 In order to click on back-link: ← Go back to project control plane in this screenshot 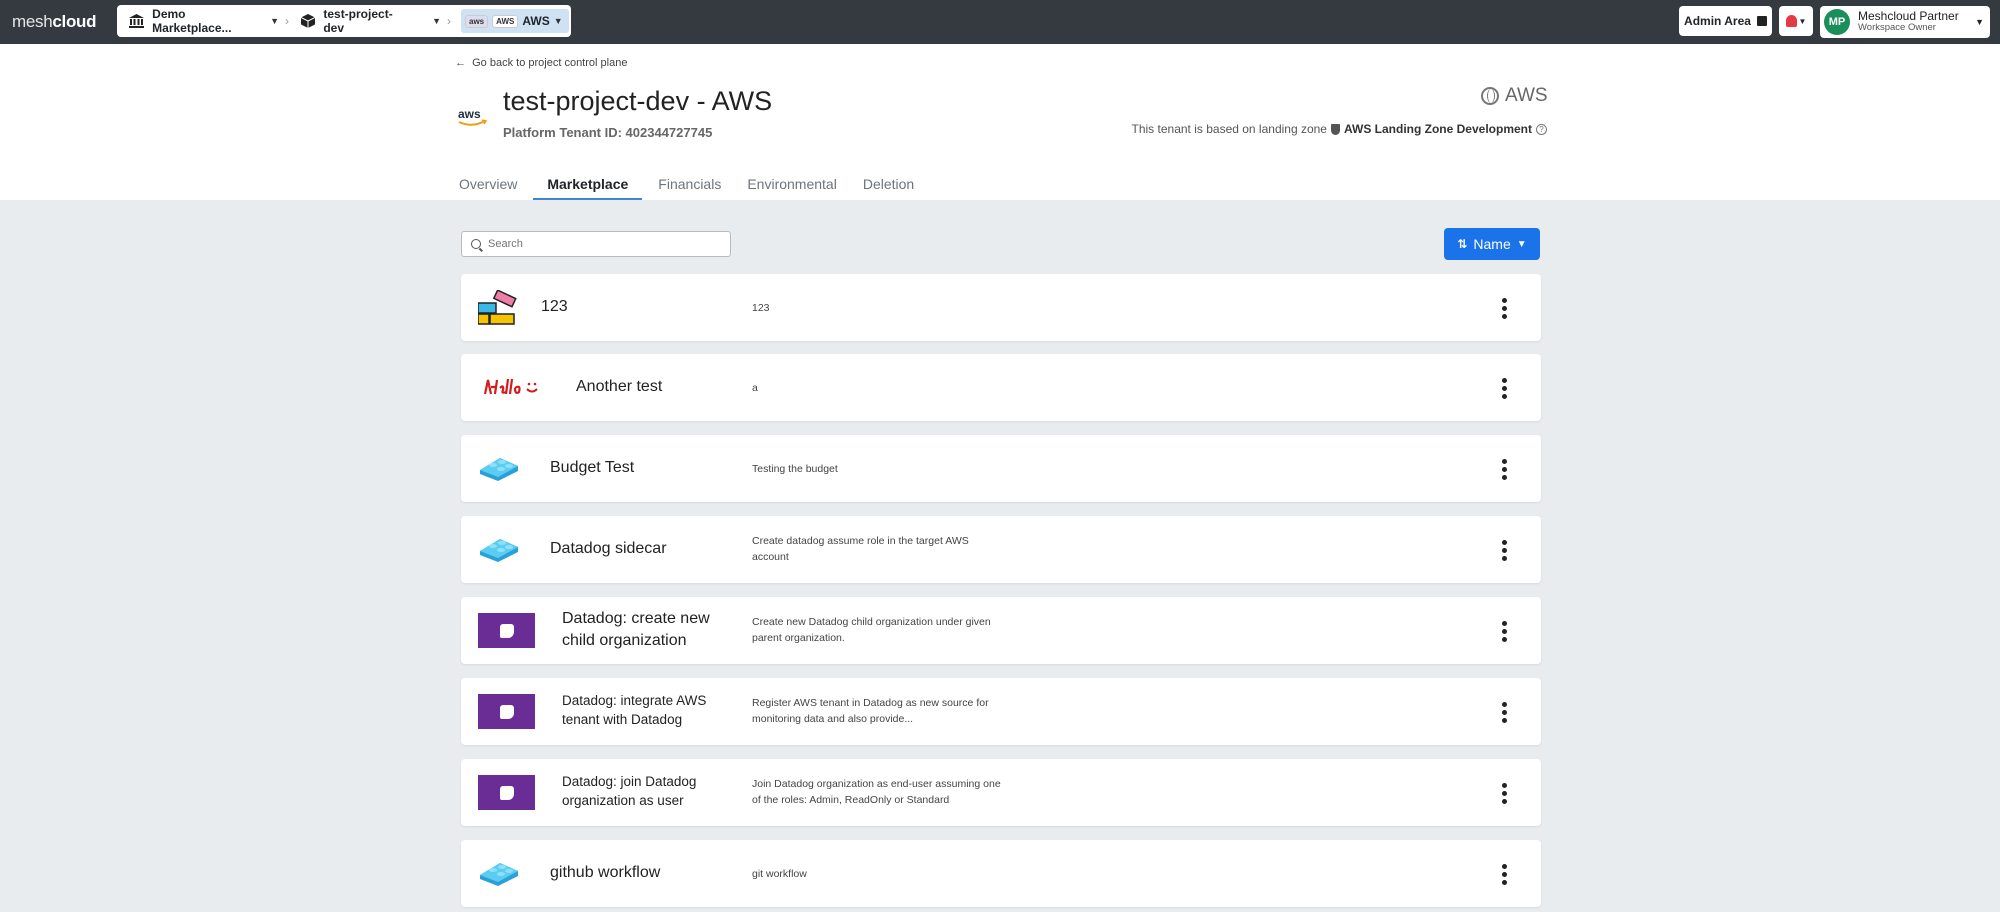, I will do `click(541, 63)`.